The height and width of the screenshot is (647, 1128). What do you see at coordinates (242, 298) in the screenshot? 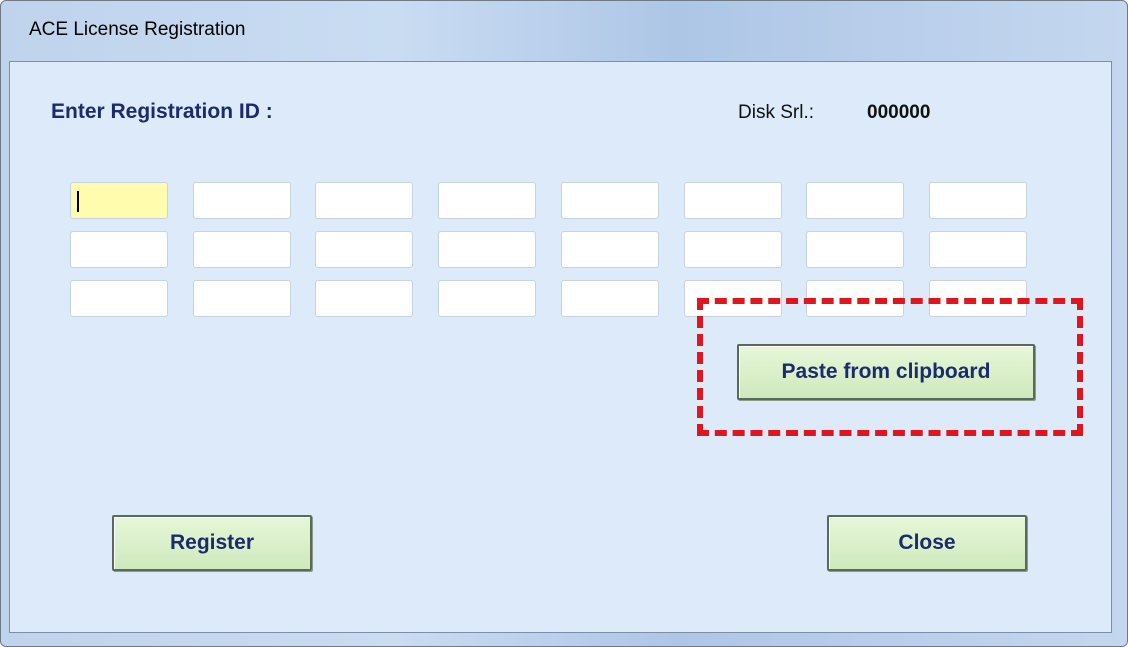
I see `id-field-r3-c2` at bounding box center [242, 298].